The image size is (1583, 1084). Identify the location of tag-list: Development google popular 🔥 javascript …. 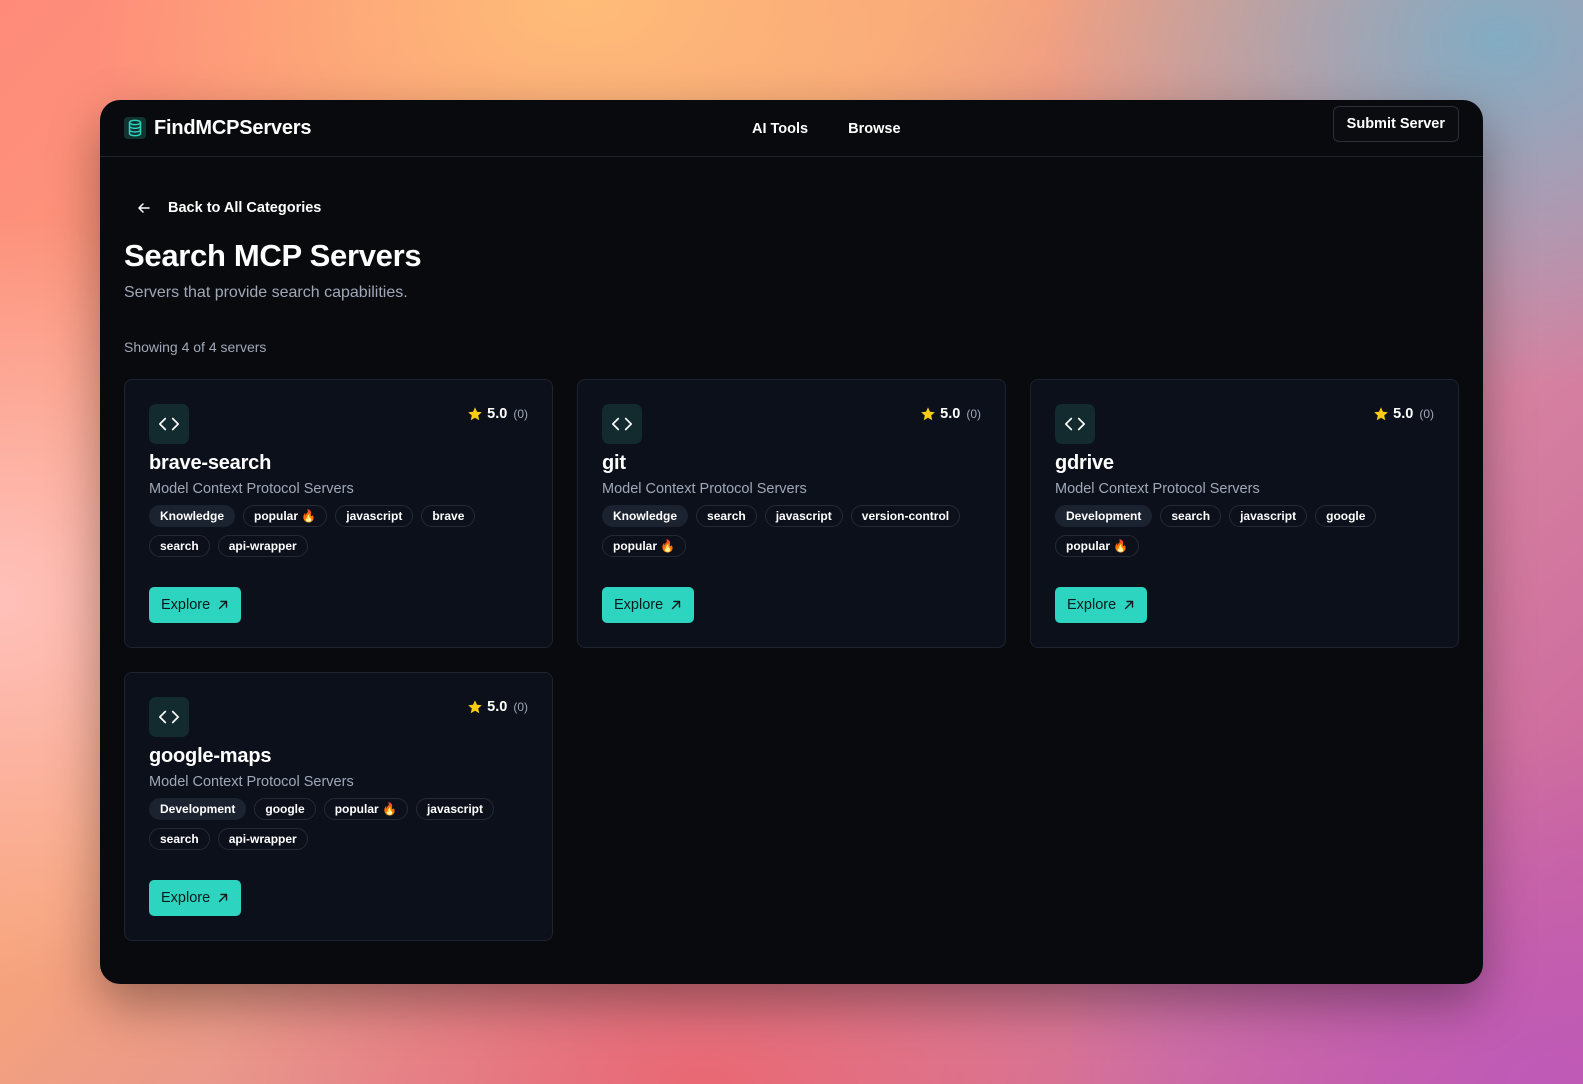
(339, 824).